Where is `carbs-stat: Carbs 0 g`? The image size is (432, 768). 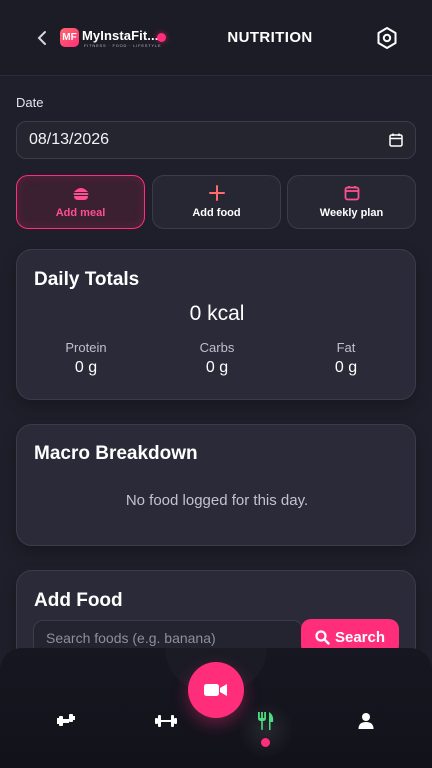
carbs-stat: Carbs 0 g is located at coordinates (217, 358).